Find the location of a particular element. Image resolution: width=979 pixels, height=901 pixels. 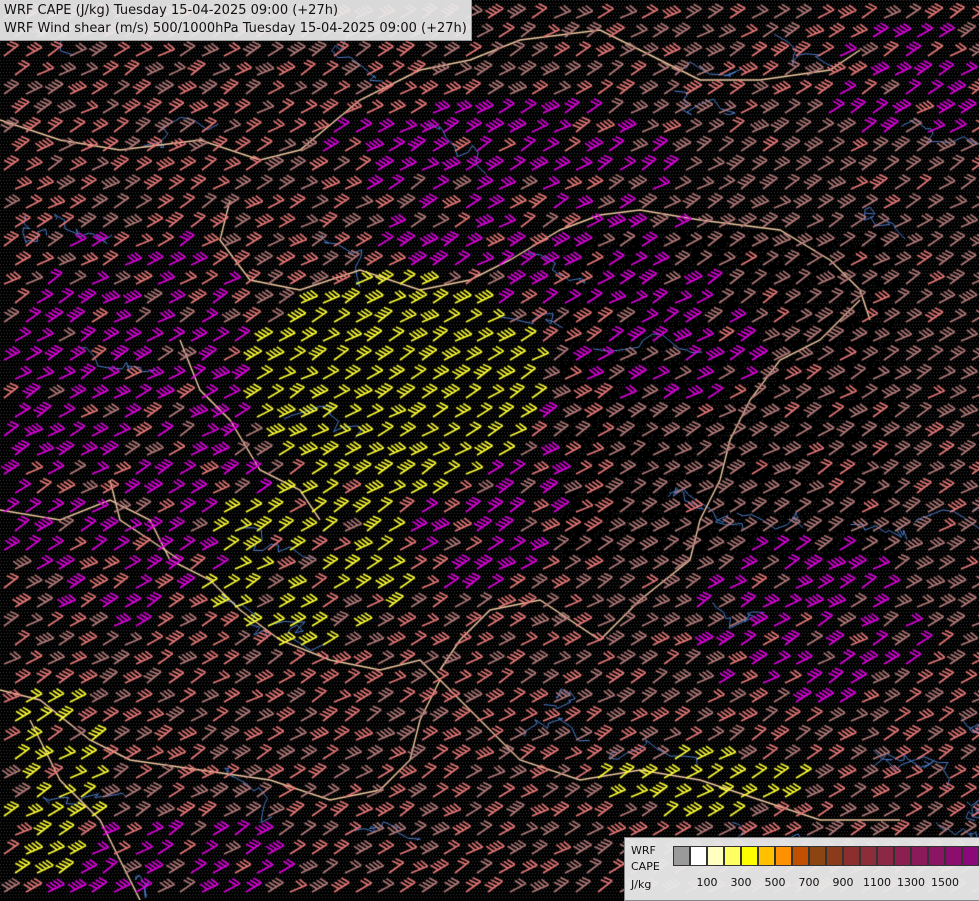

legend-tick-label: 700 is located at coordinates (809, 882).